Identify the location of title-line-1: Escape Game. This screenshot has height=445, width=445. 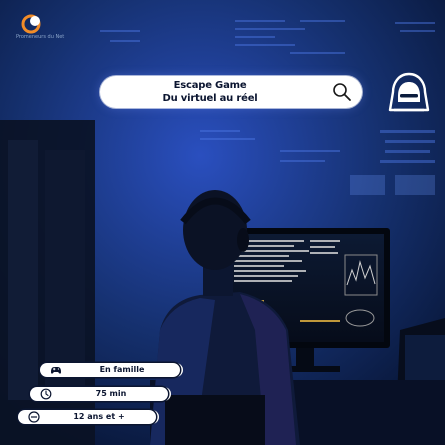
(210, 85).